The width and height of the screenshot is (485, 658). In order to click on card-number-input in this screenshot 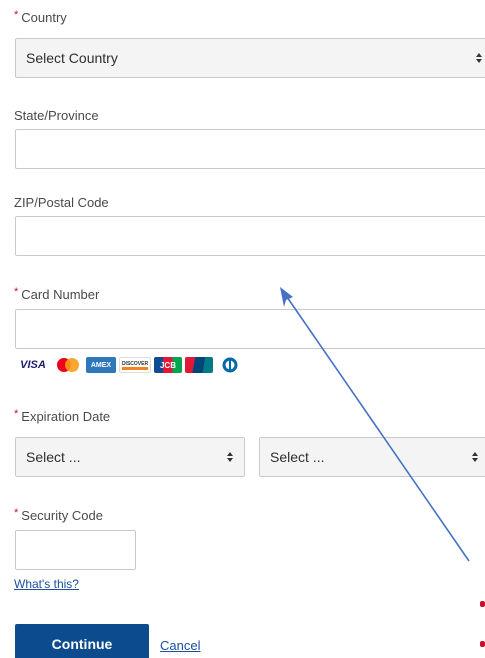, I will do `click(250, 329)`.